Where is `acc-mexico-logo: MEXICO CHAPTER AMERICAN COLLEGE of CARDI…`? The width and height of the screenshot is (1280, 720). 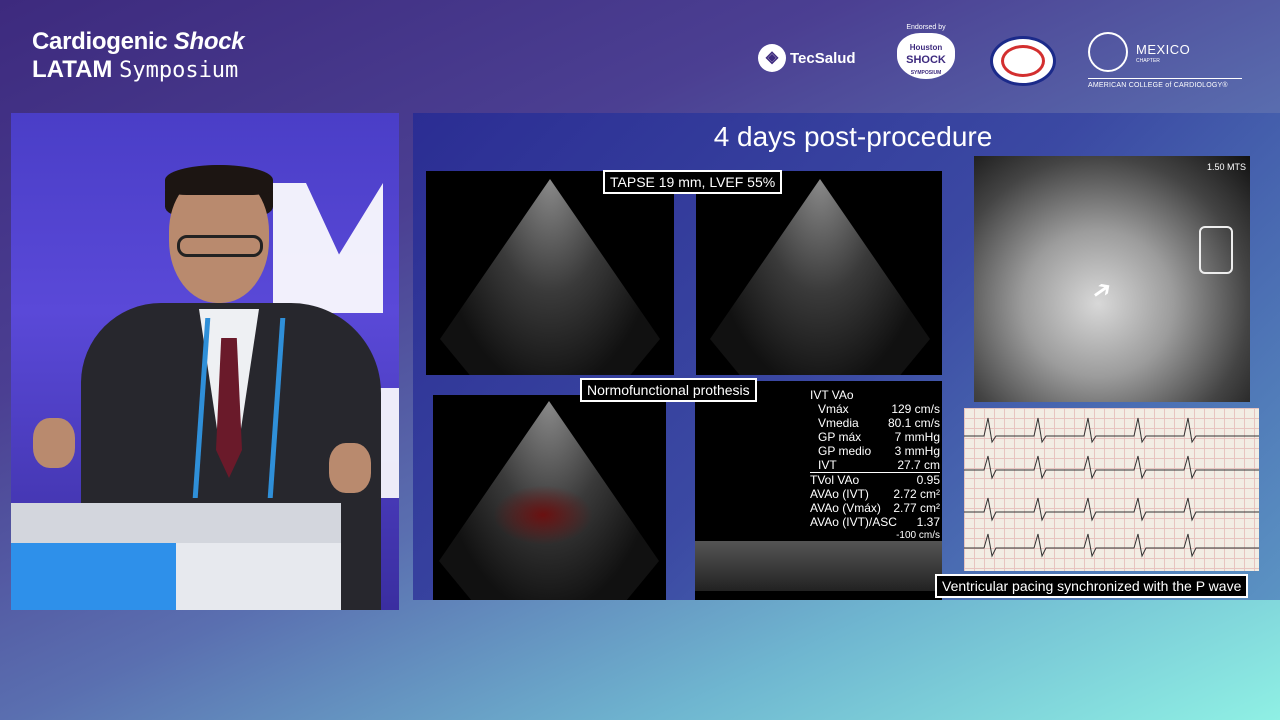
acc-mexico-logo: MEXICO CHAPTER AMERICAN COLLEGE of CARDI… is located at coordinates (1168, 62).